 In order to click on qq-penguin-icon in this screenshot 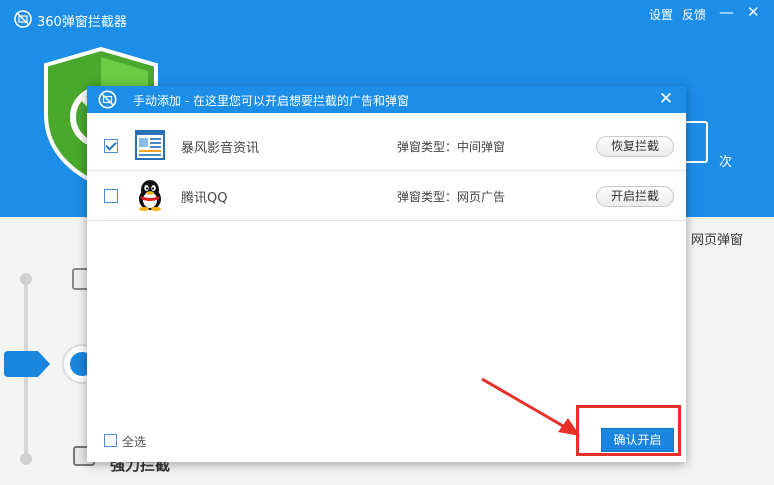, I will do `click(150, 195)`.